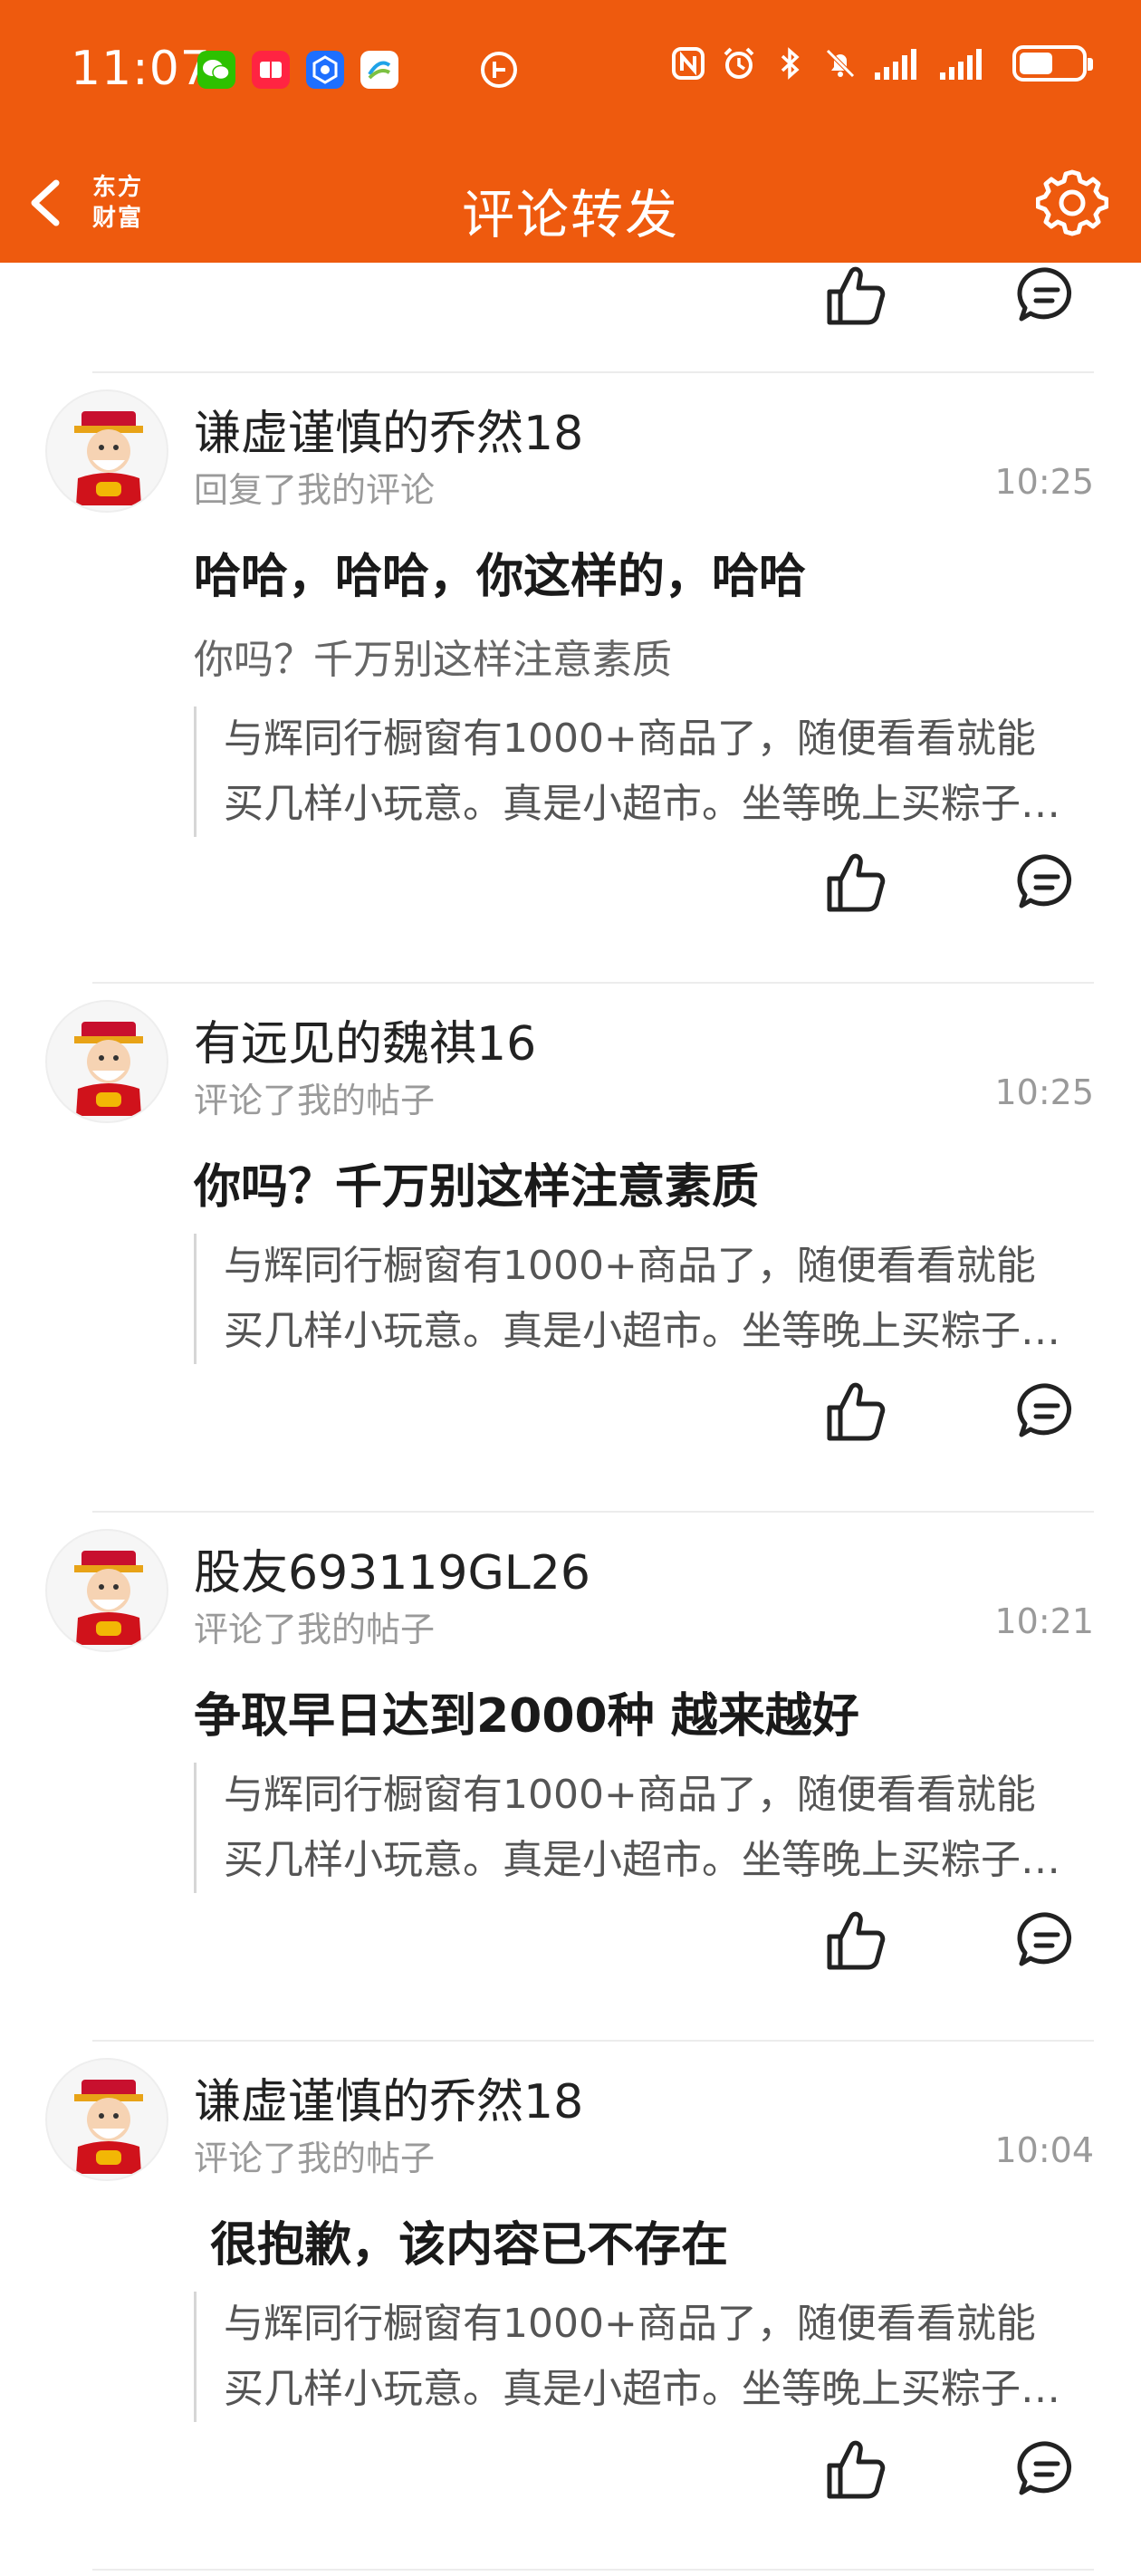 Image resolution: width=1141 pixels, height=2576 pixels. What do you see at coordinates (1036, 63) in the screenshot?
I see `battery-level` at bounding box center [1036, 63].